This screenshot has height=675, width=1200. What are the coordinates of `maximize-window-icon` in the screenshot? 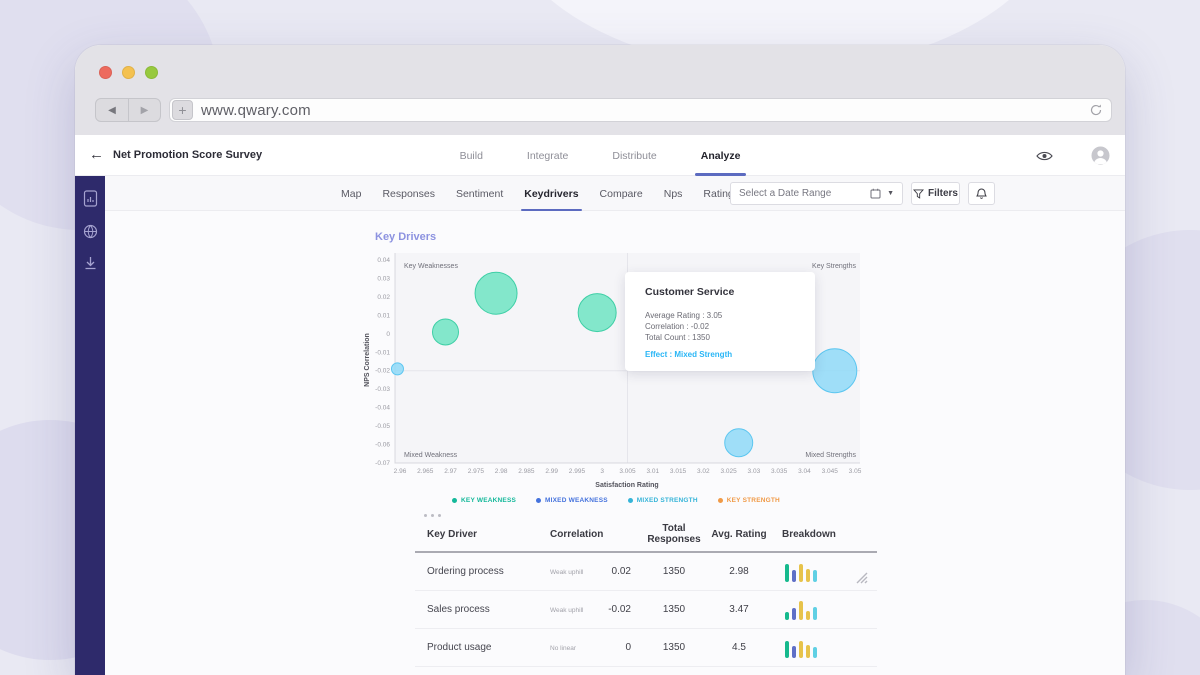 It's located at (151, 72).